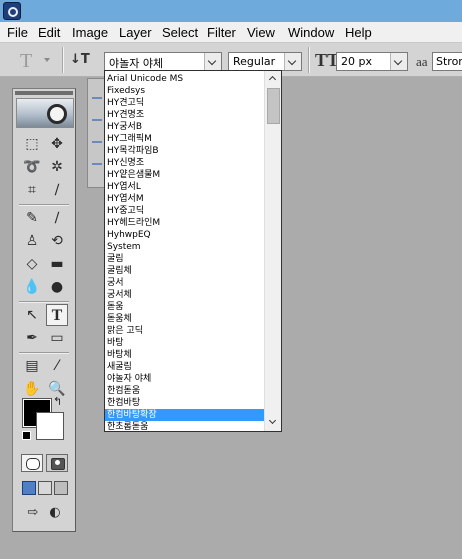  I want to click on antialias-icon: aa, so click(422, 61).